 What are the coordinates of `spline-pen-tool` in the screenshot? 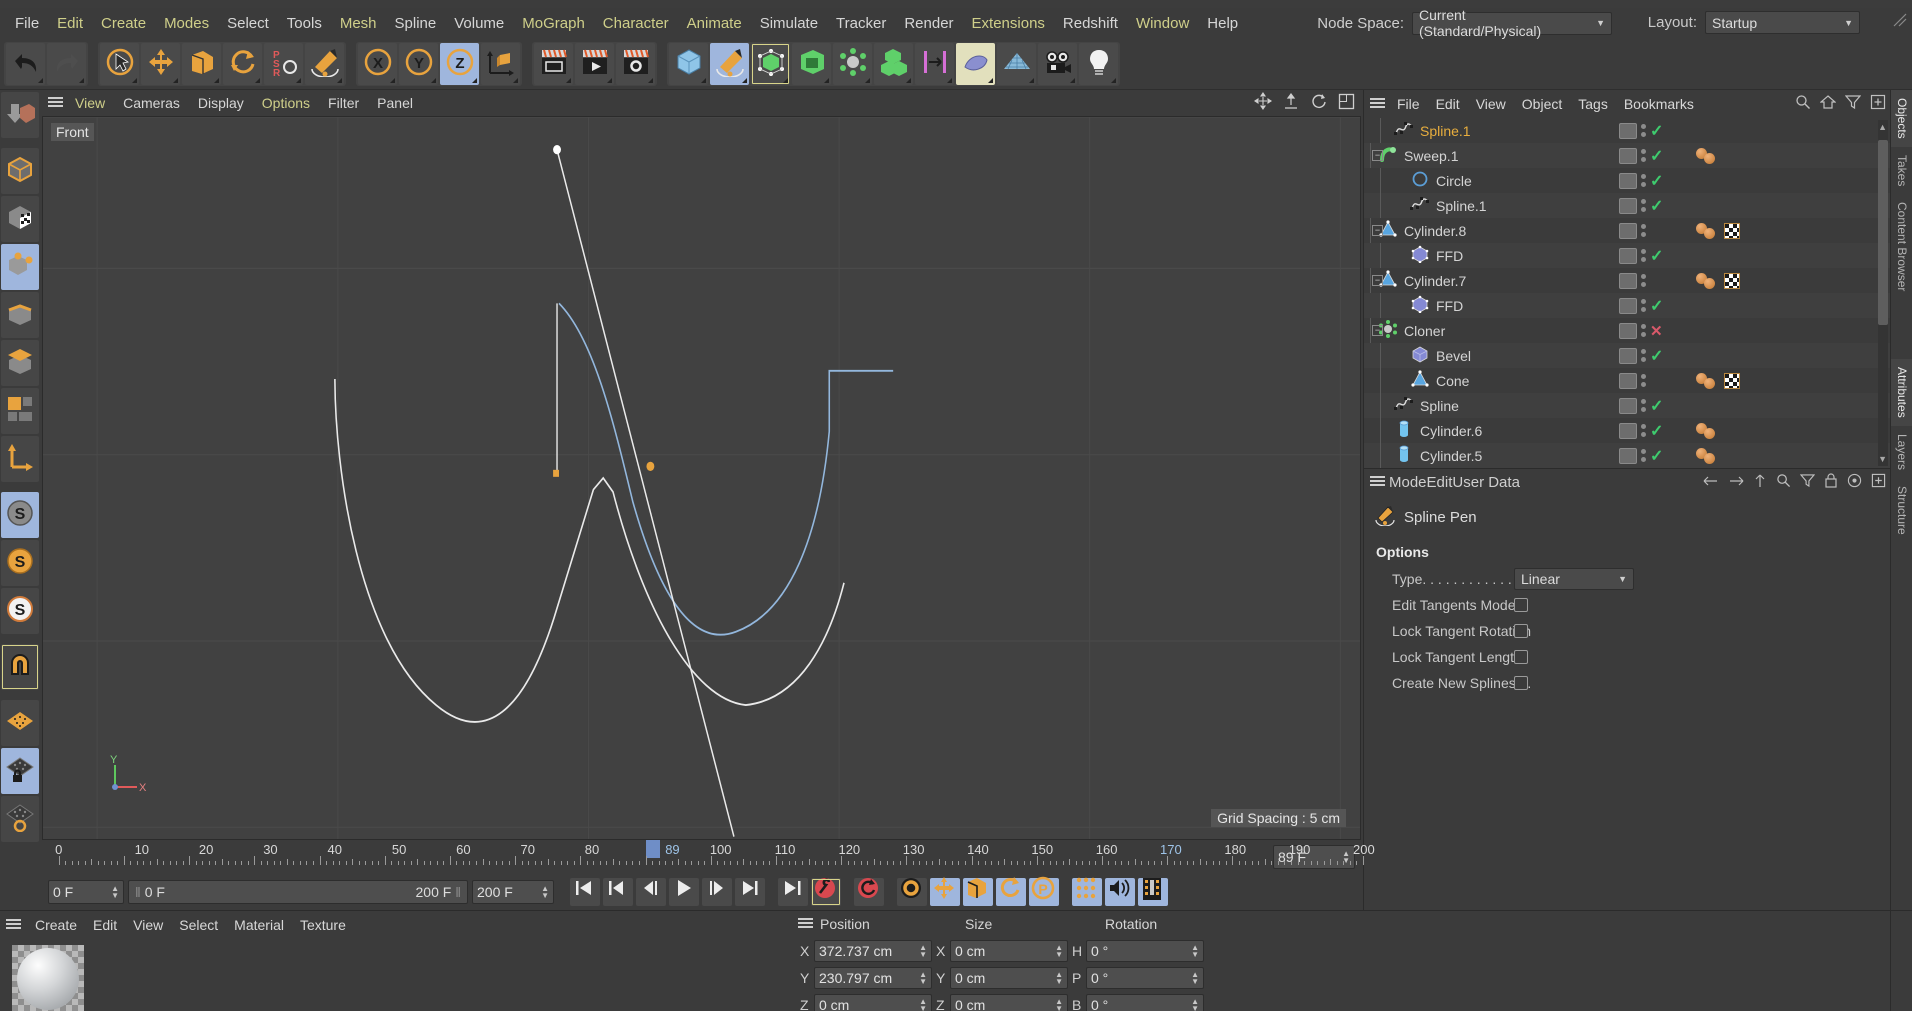 It's located at (324, 63).